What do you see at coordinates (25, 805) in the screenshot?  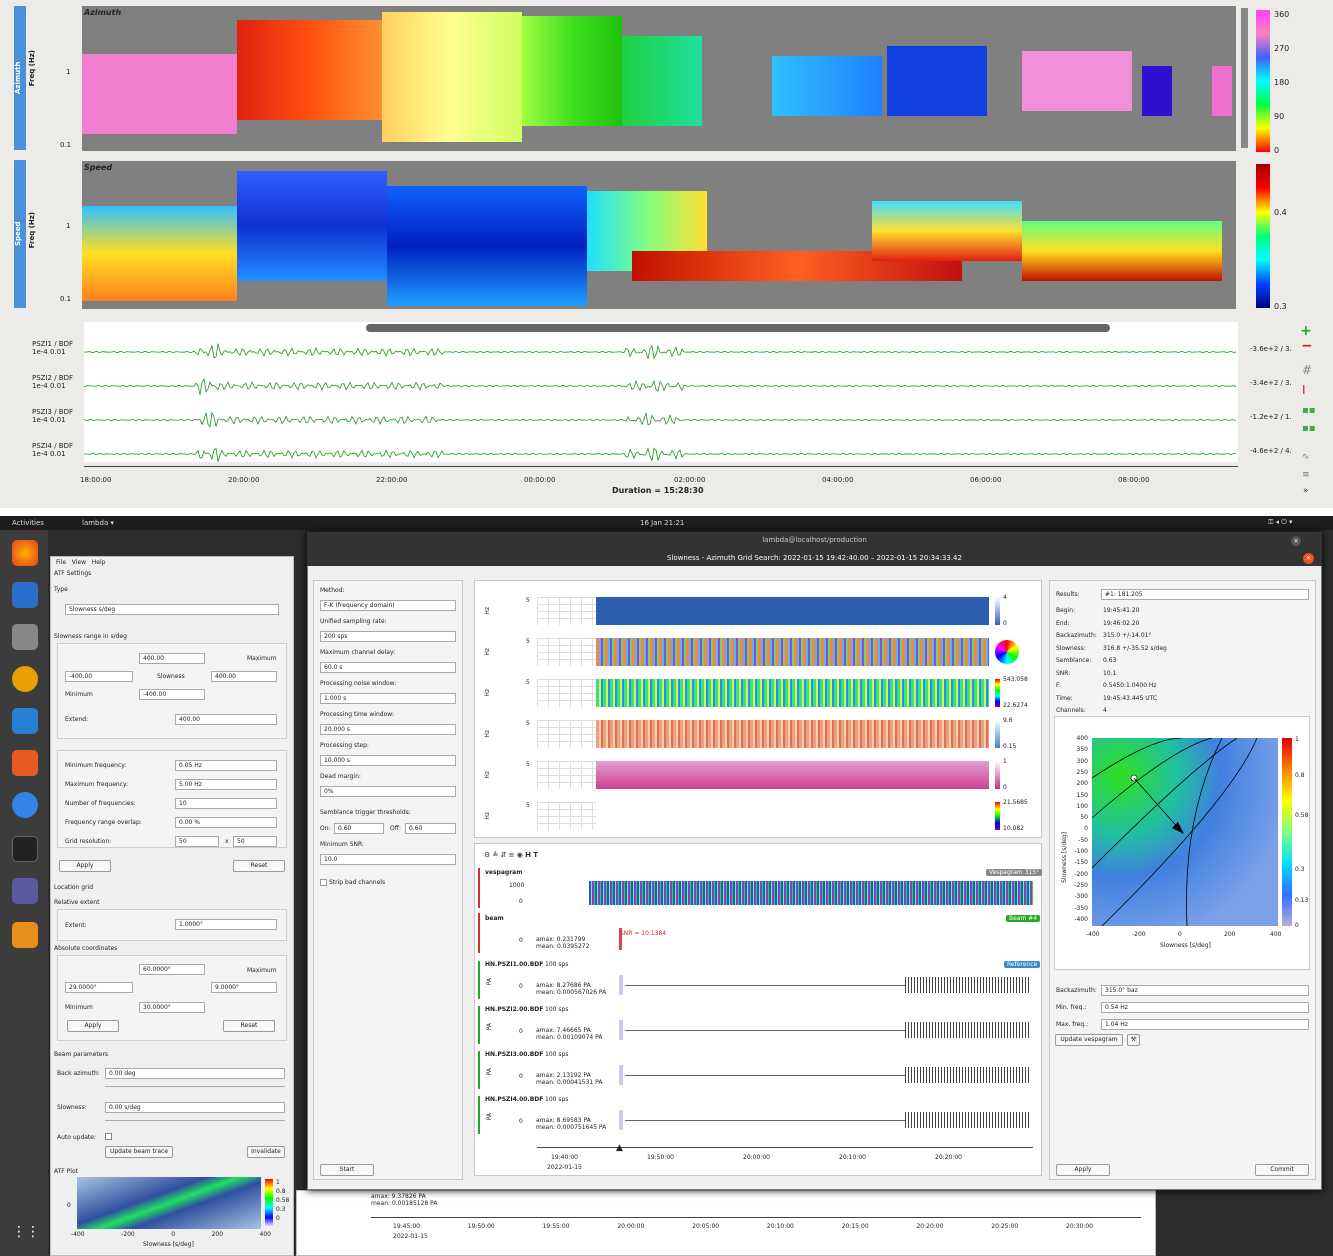 I see `help-icon` at bounding box center [25, 805].